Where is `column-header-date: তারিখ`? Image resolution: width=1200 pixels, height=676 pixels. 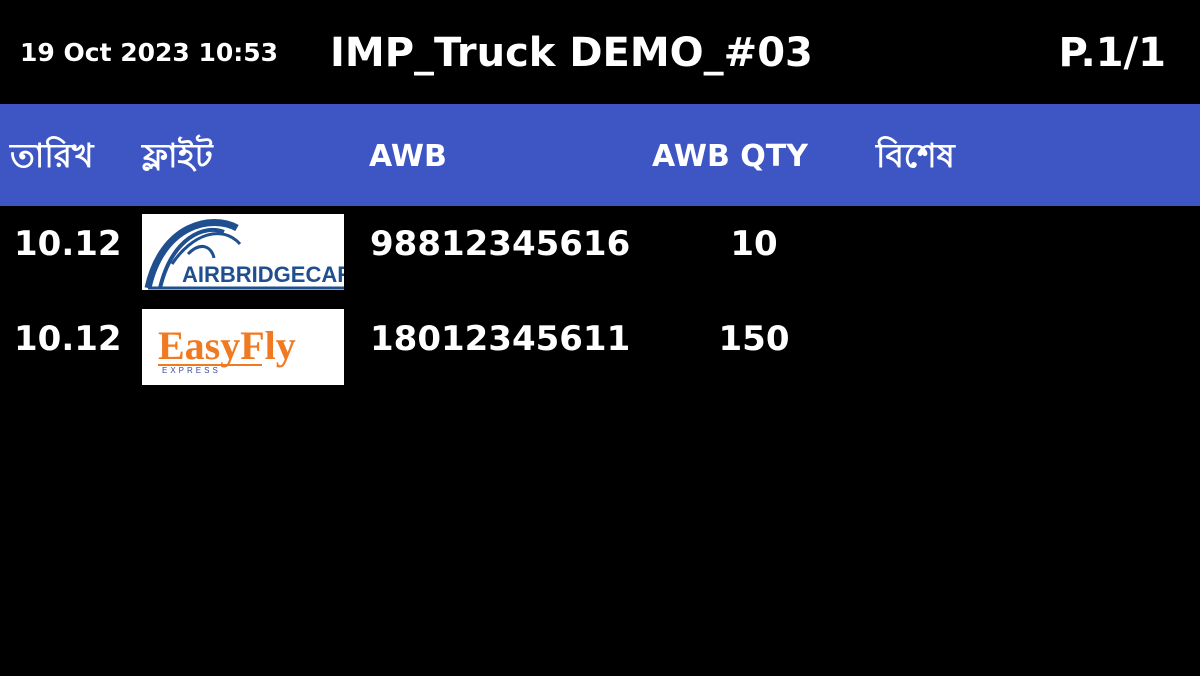
column-header-date: তারিখ is located at coordinates (52, 155).